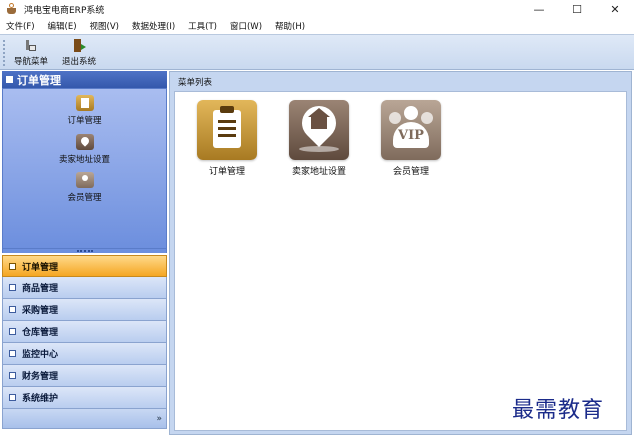 The height and width of the screenshot is (437, 634). Describe the element at coordinates (40, 377) in the screenshot. I see `group-label: 财务管理` at that location.